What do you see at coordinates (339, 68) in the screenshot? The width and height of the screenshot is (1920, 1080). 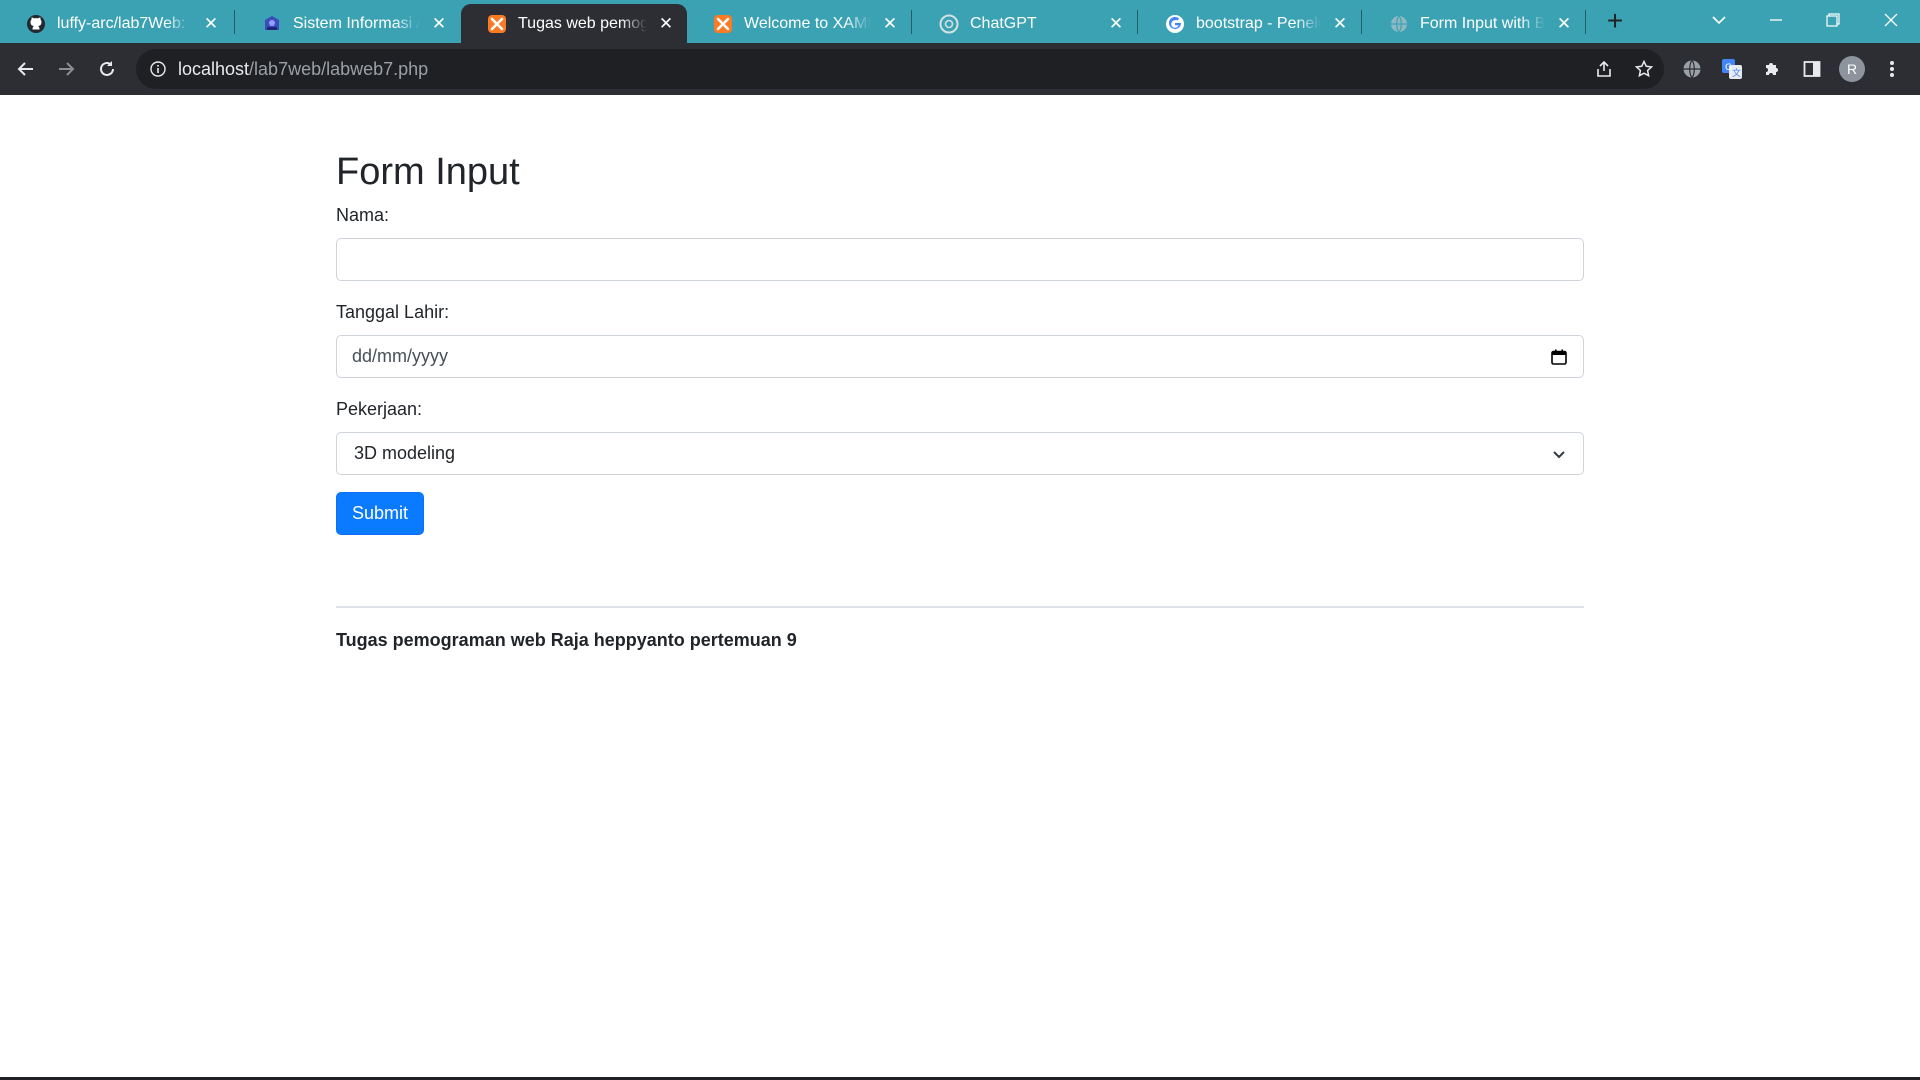 I see `url-path: /lab7web/labweb7.php` at bounding box center [339, 68].